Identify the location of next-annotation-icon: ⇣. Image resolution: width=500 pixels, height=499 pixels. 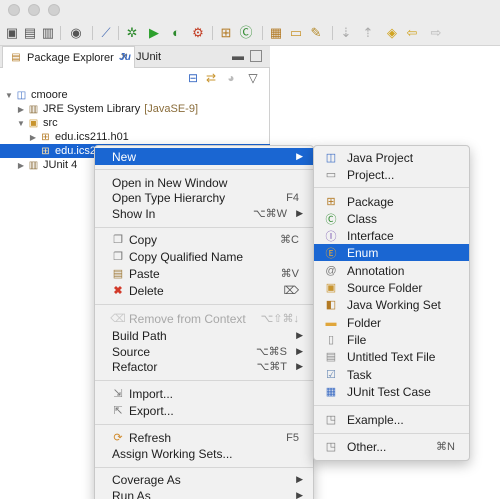
(346, 33).